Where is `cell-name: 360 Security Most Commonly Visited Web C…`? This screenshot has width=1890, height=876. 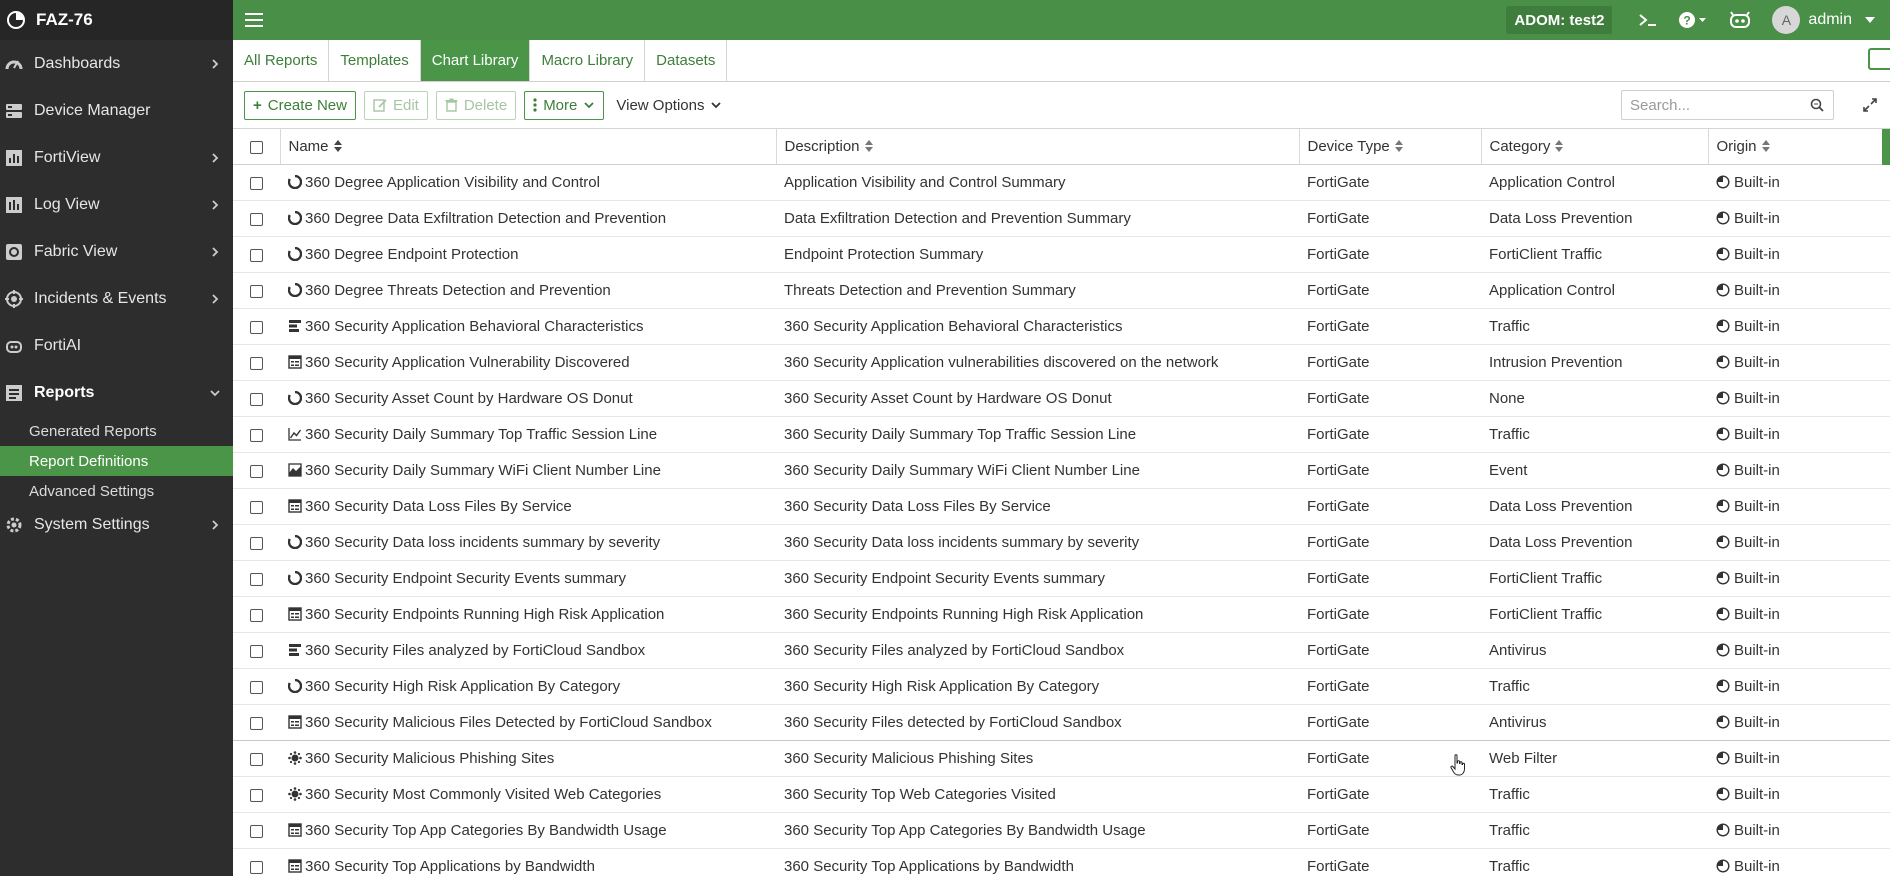
cell-name: 360 Security Most Commonly Visited Web C… is located at coordinates (528, 794).